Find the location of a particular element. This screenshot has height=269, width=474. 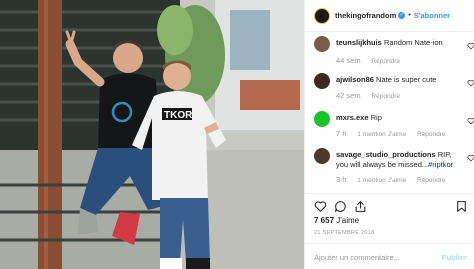

comment-text: Rip is located at coordinates (376, 117).